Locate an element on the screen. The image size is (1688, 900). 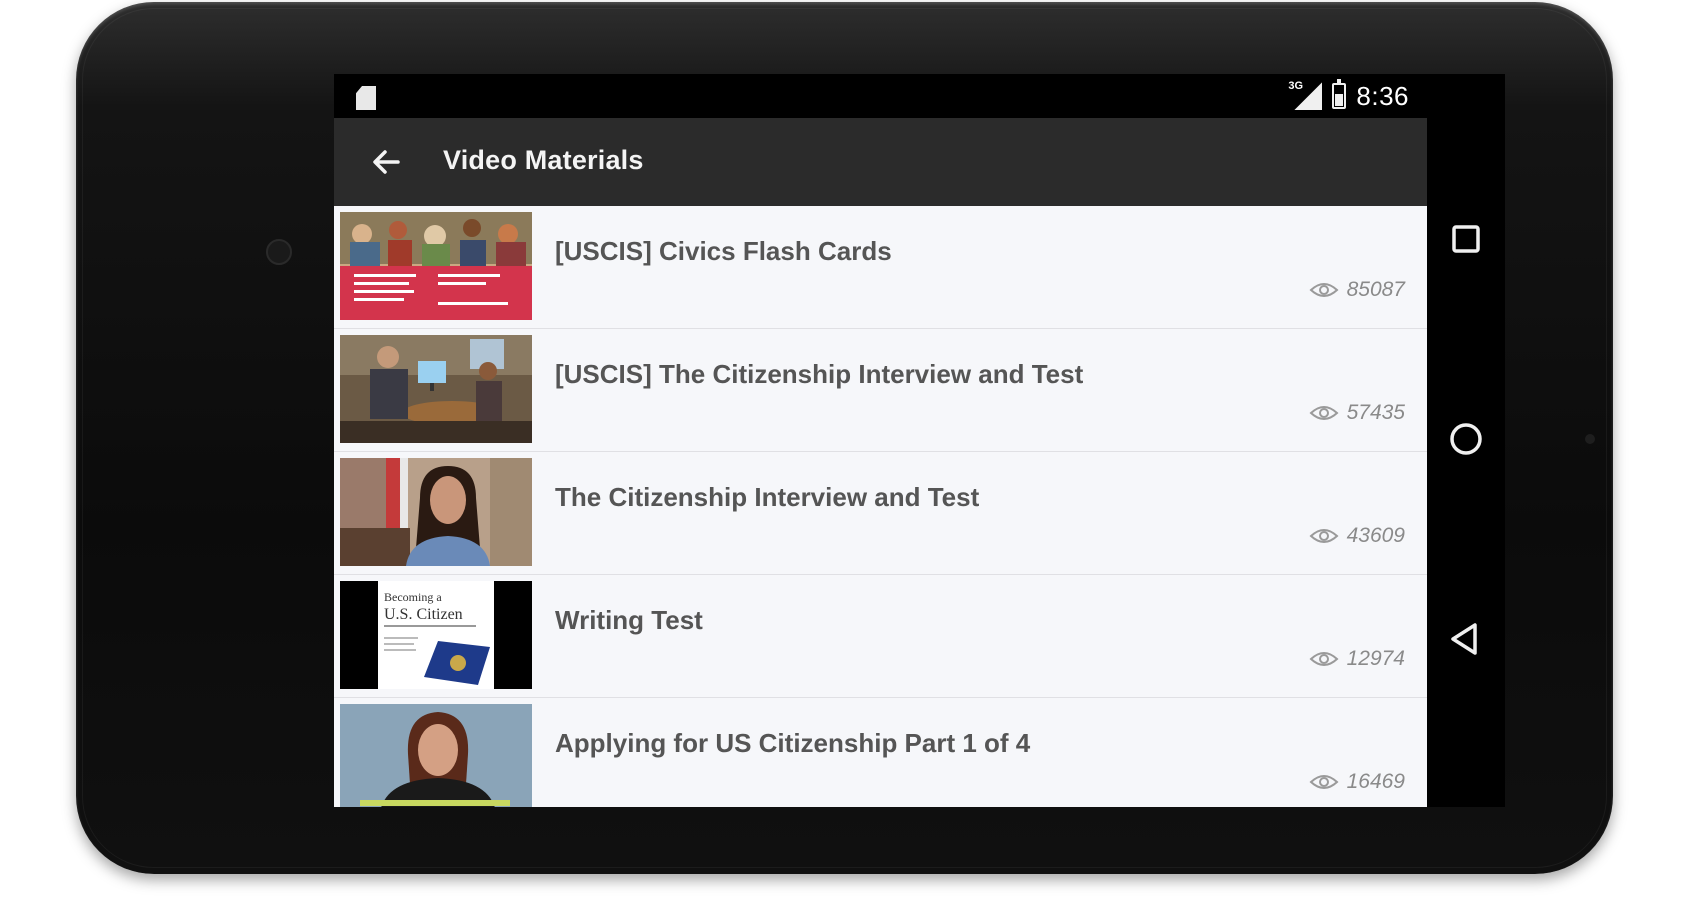
view-count-group: 16469 is located at coordinates (1357, 782).